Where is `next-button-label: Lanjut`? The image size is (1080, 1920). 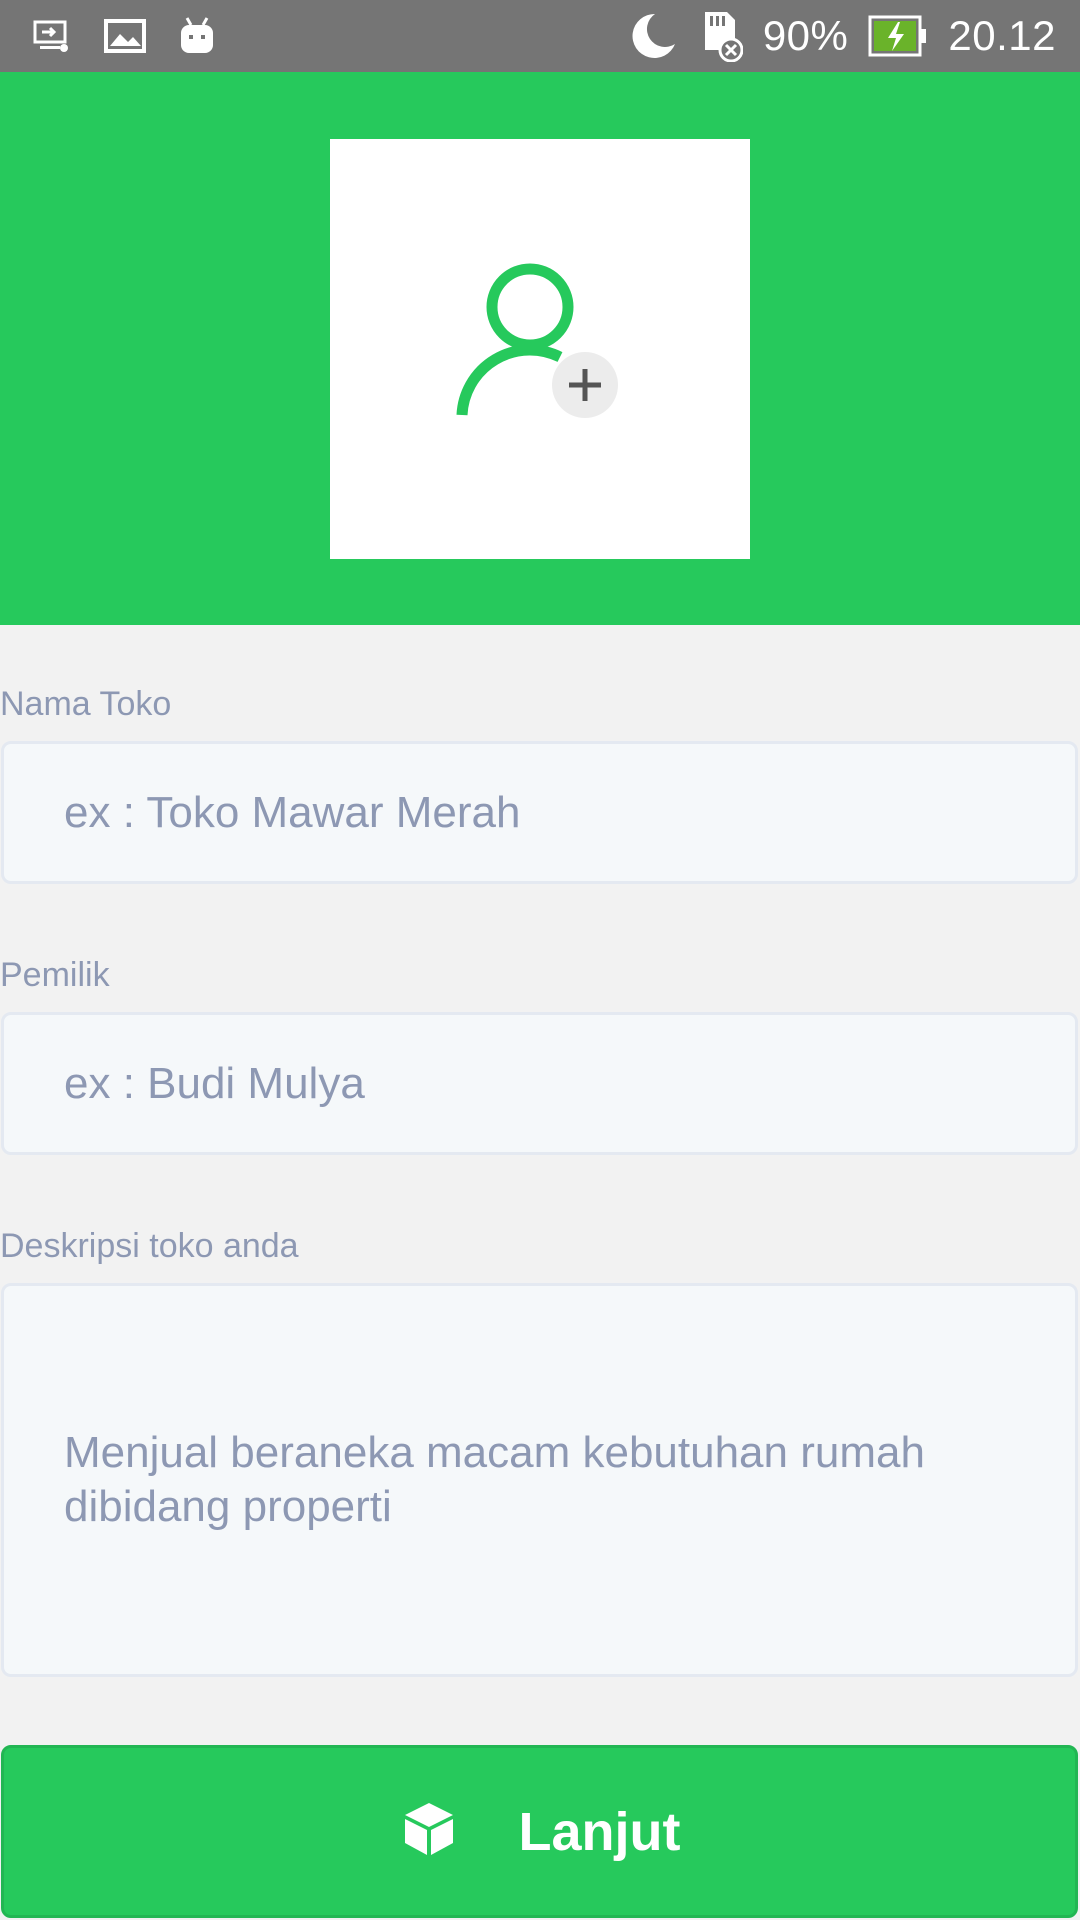
next-button-label: Lanjut is located at coordinates (599, 1831).